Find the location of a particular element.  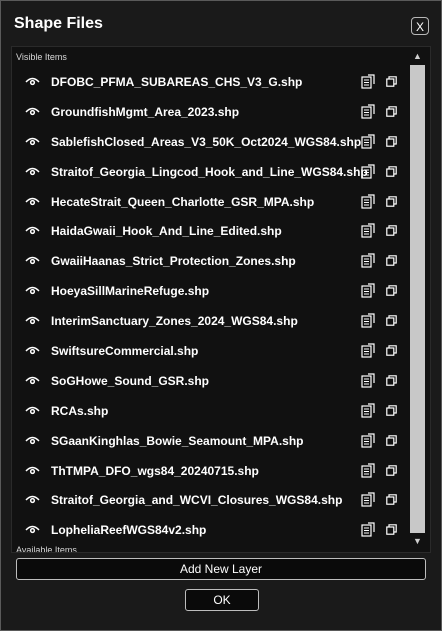

layer-row: DFOBC_PFMA_SUBAREAS_CHS_V3_G.shp is located at coordinates (211, 82).